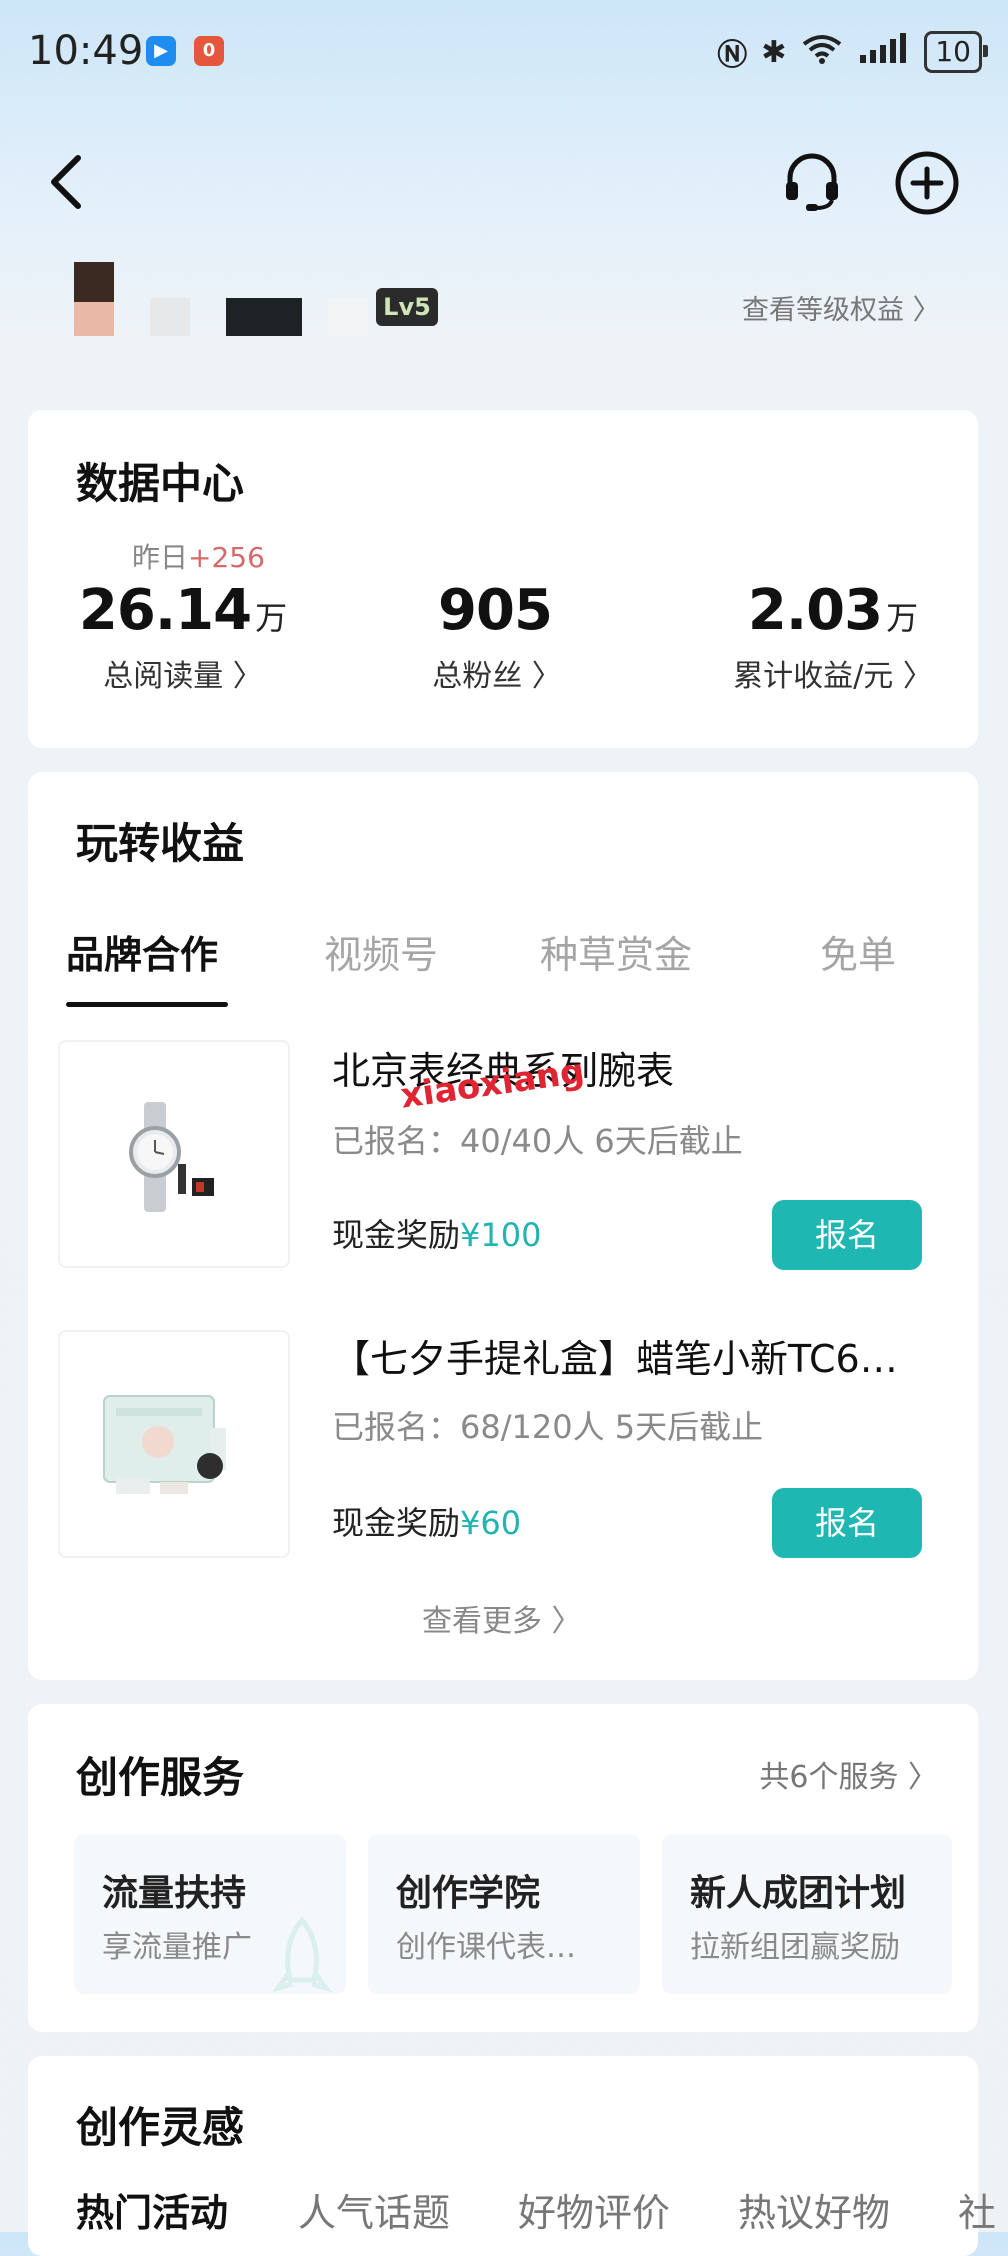 This screenshot has width=1008, height=2256. Describe the element at coordinates (616, 951) in the screenshot. I see `tab-seeding-bounty: 种草赏金` at that location.